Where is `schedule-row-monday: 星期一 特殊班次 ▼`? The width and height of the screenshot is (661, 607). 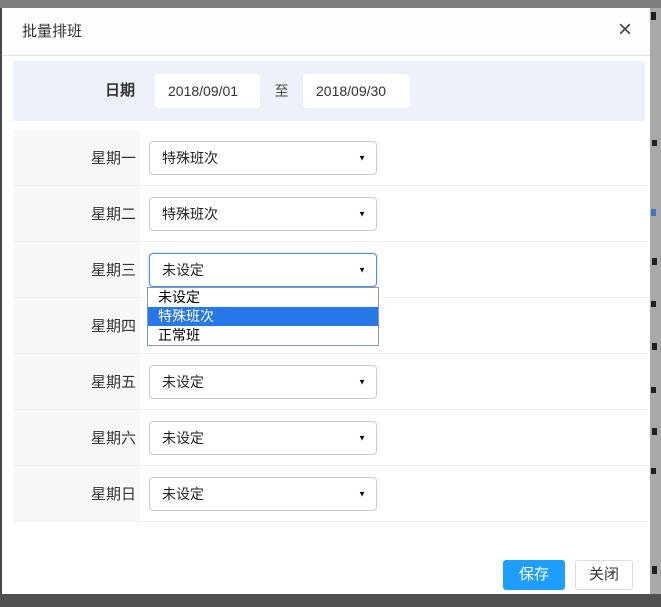 schedule-row-monday: 星期一 特殊班次 ▼ is located at coordinates (331, 158).